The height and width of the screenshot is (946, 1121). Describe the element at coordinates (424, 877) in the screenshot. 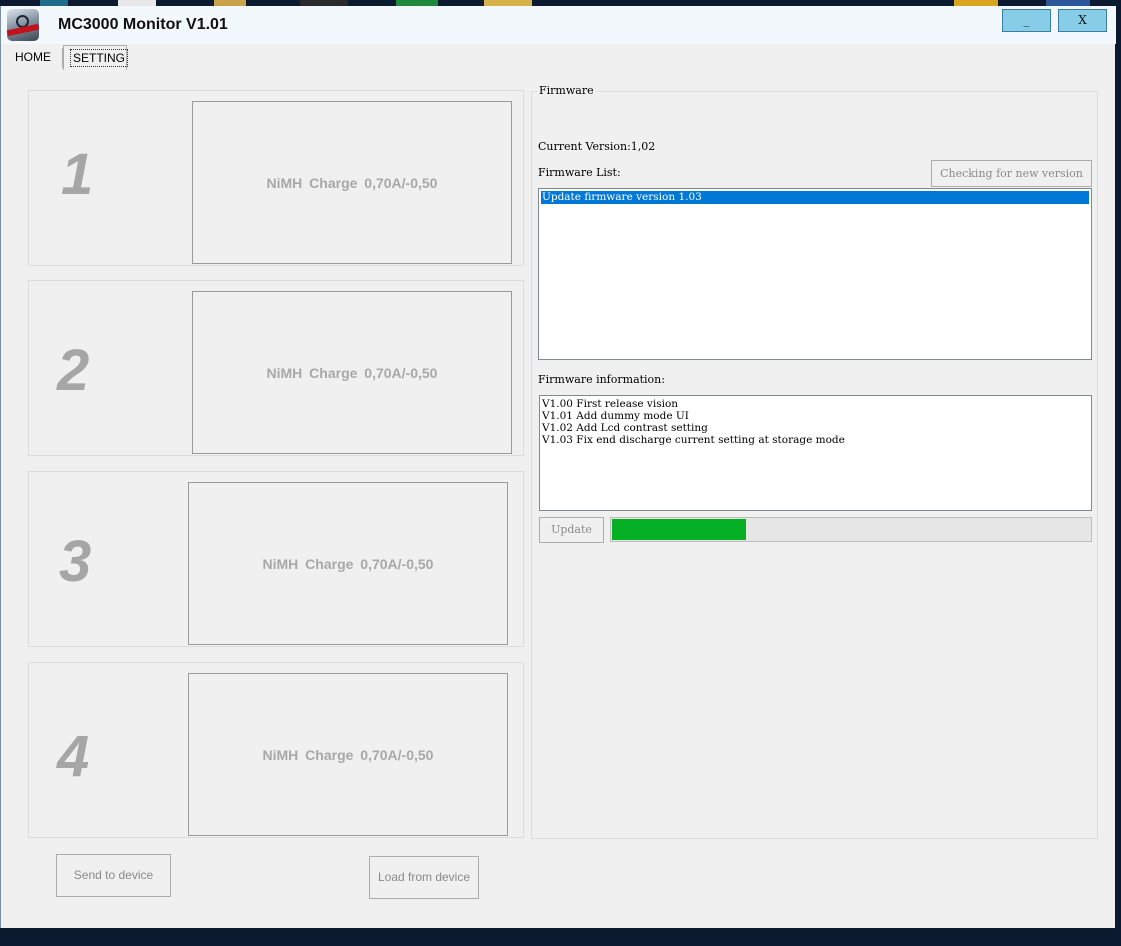

I see `load-from-device-button: Load from device` at that location.